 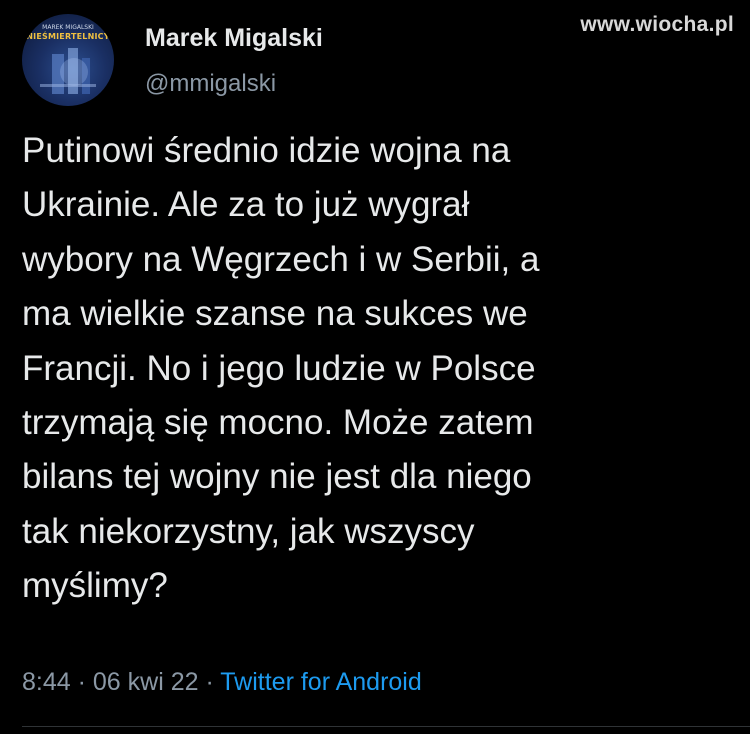 I want to click on author-handle: @mmigalski, so click(x=210, y=84).